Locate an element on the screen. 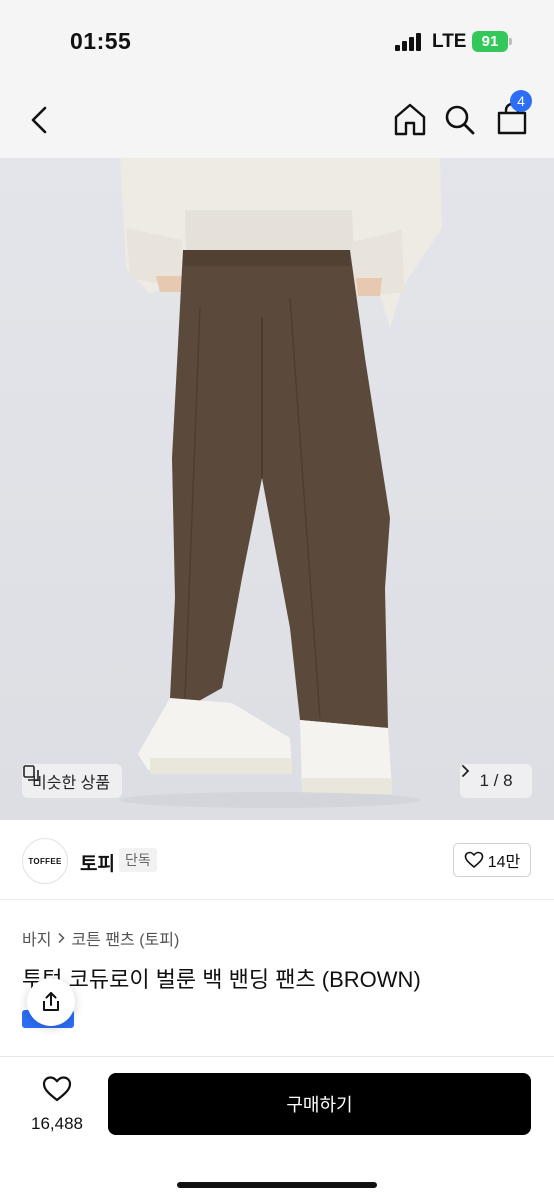  share-button is located at coordinates (51, 1002).